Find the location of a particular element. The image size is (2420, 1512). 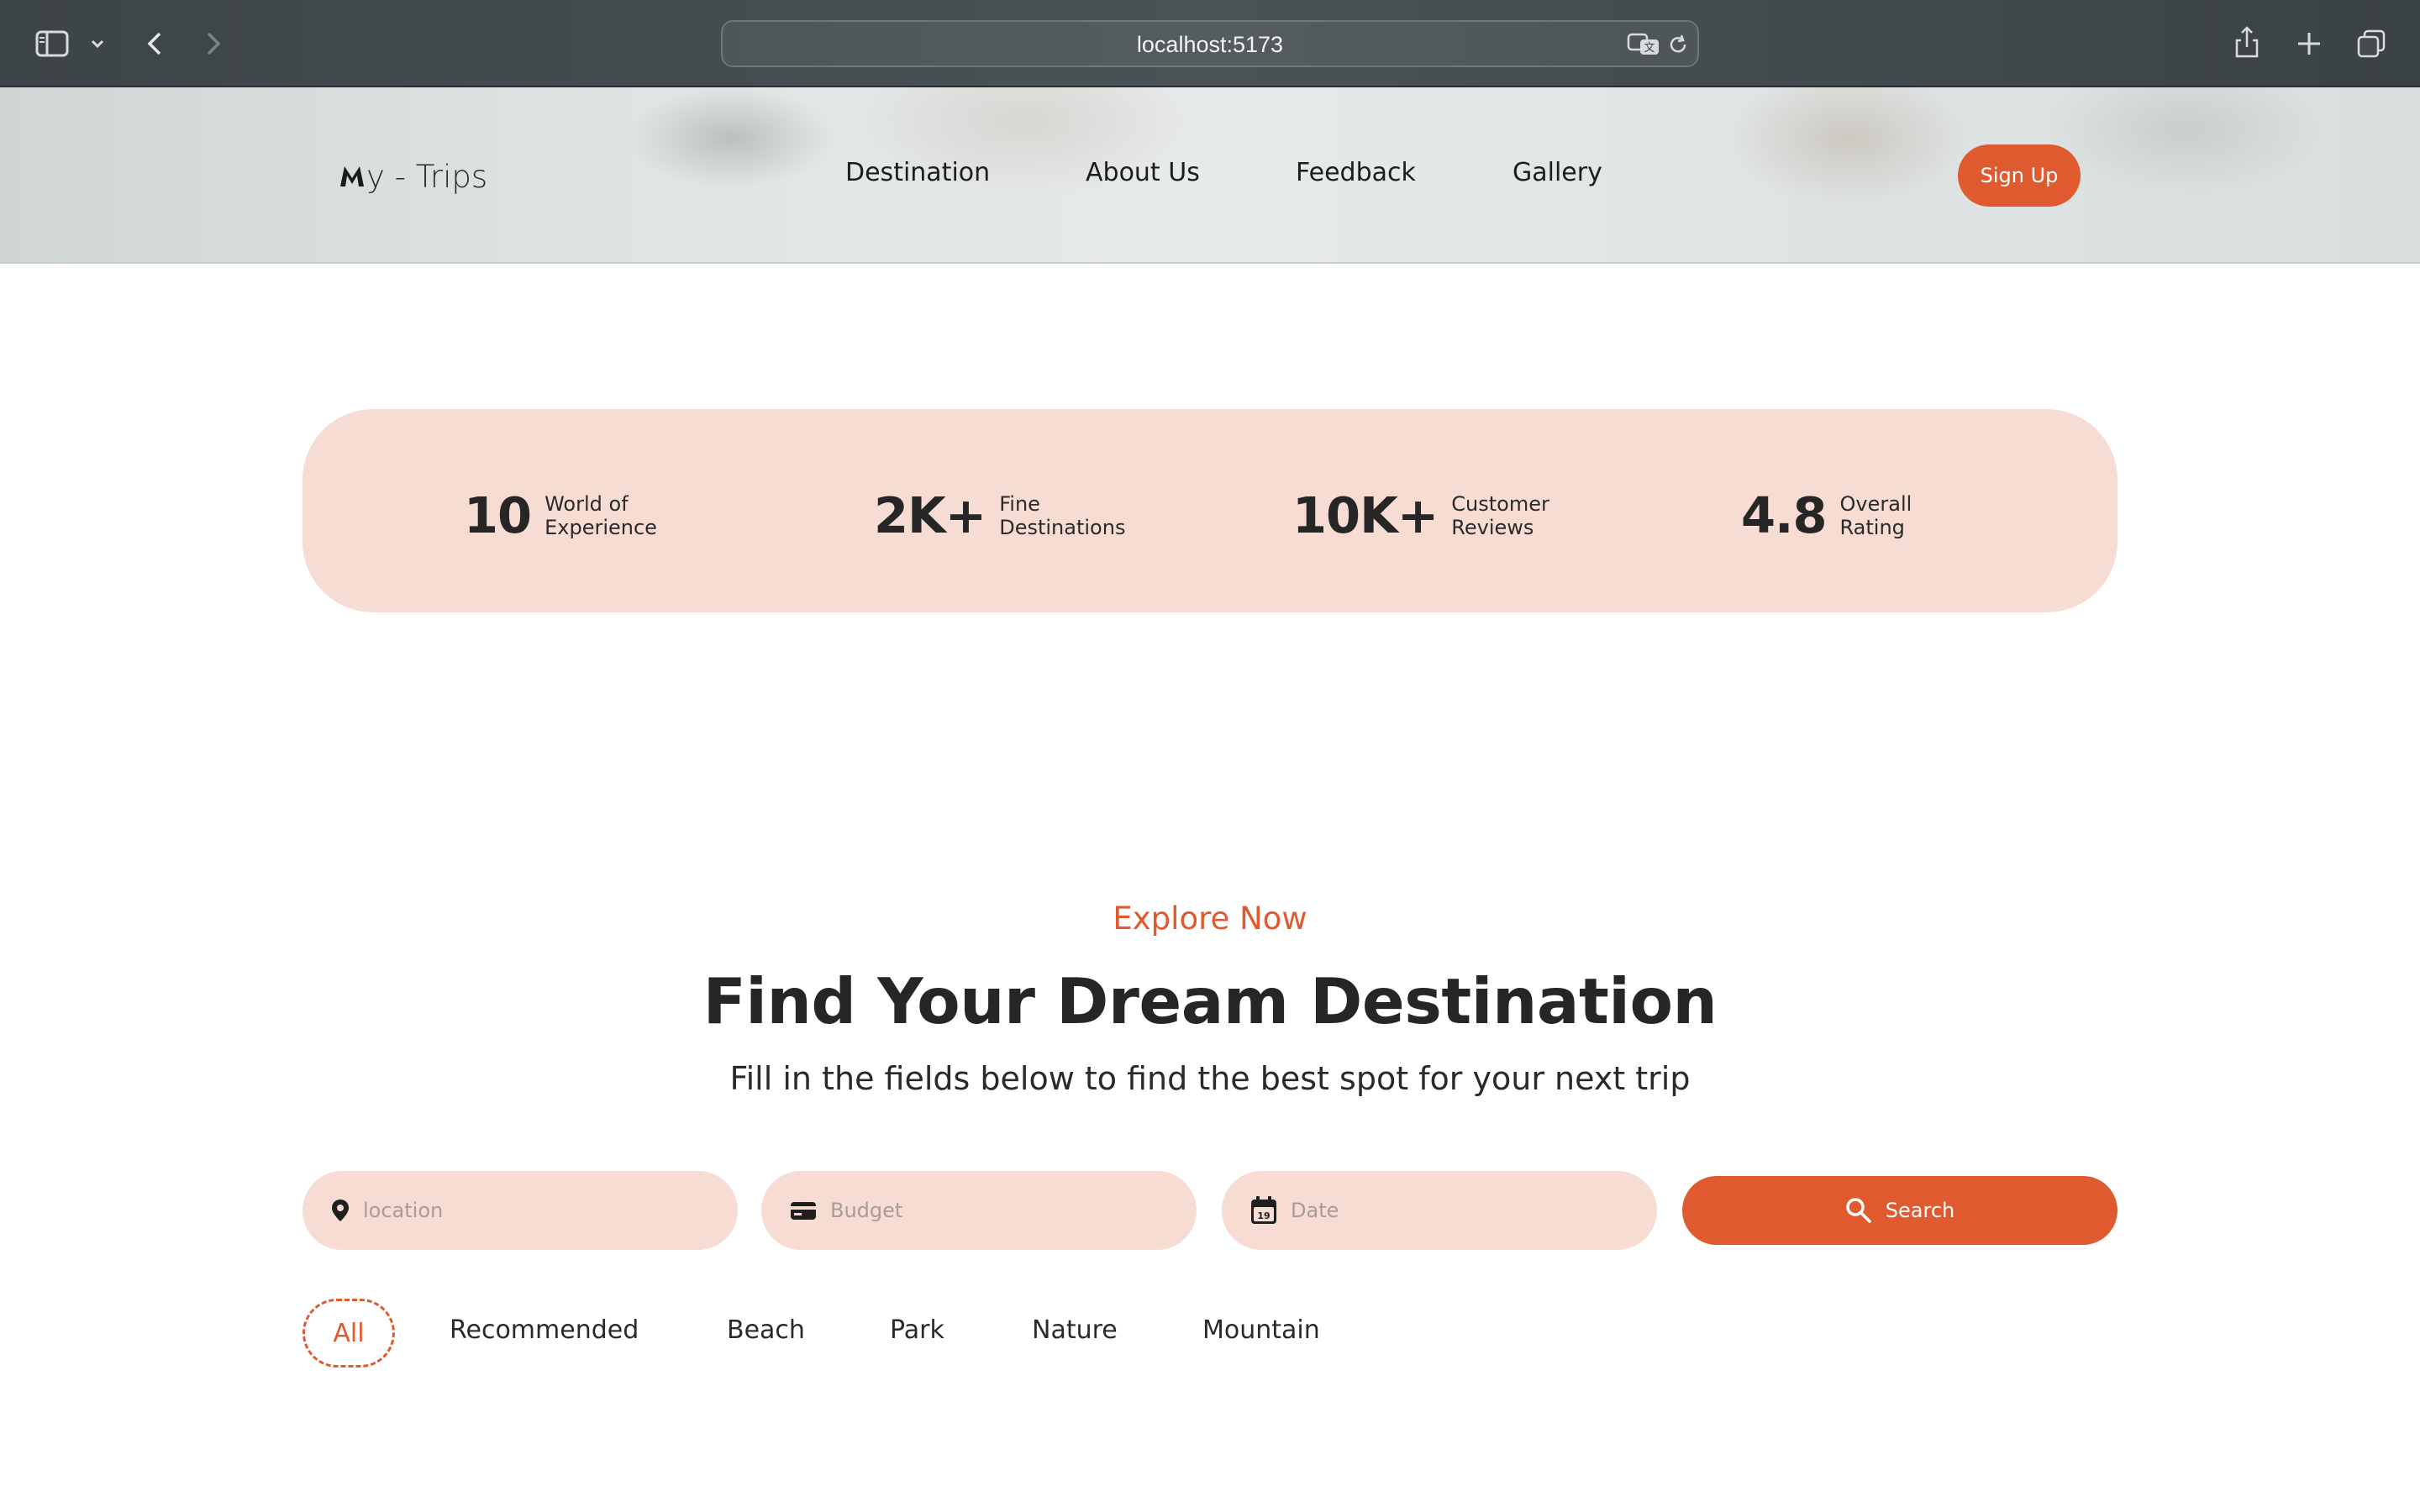

date-input is located at coordinates (1459, 1210).